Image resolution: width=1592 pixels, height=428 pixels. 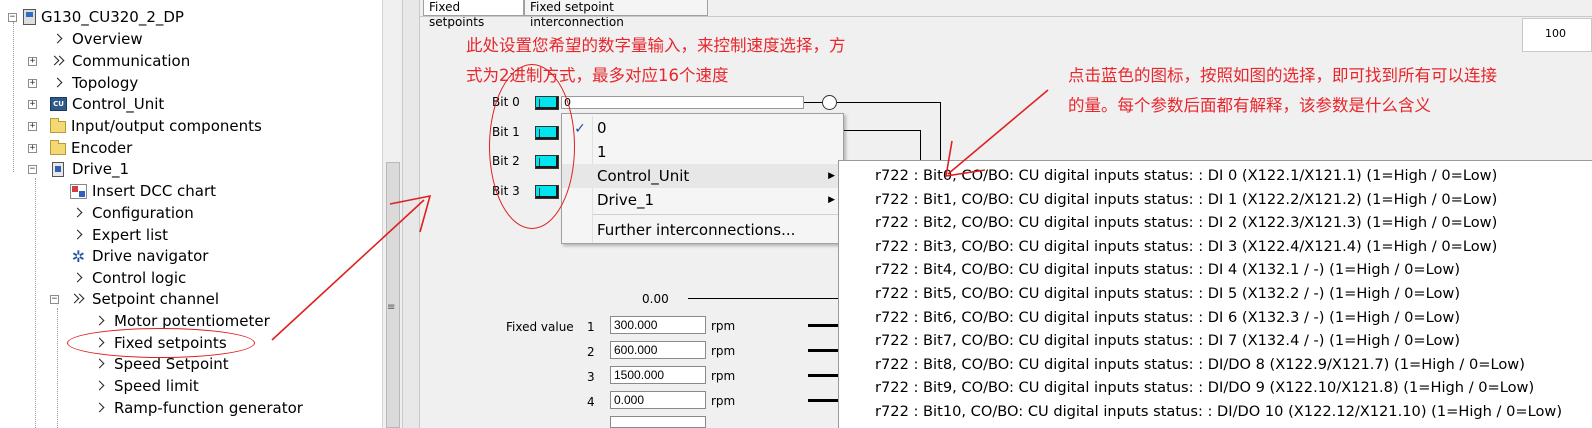 What do you see at coordinates (58, 169) in the screenshot?
I see `drive-icon` at bounding box center [58, 169].